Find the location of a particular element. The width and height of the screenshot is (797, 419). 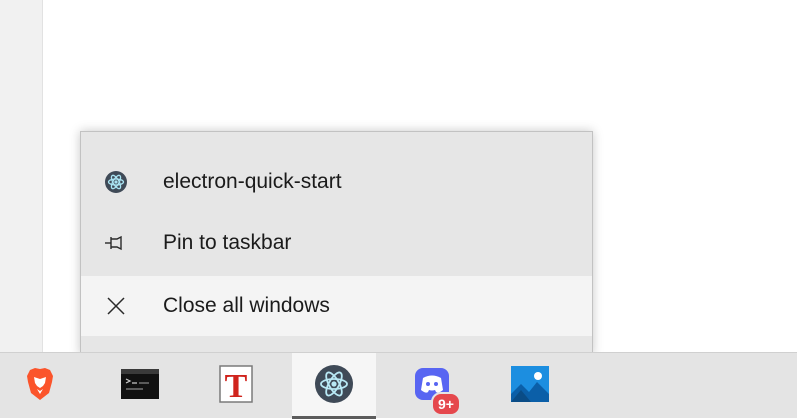

taskbar-app-typora: T is located at coordinates (236, 386).